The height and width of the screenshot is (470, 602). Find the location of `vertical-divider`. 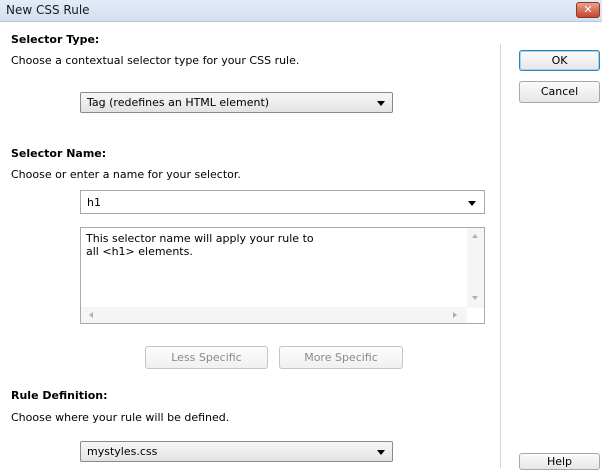

vertical-divider is located at coordinates (500, 256).